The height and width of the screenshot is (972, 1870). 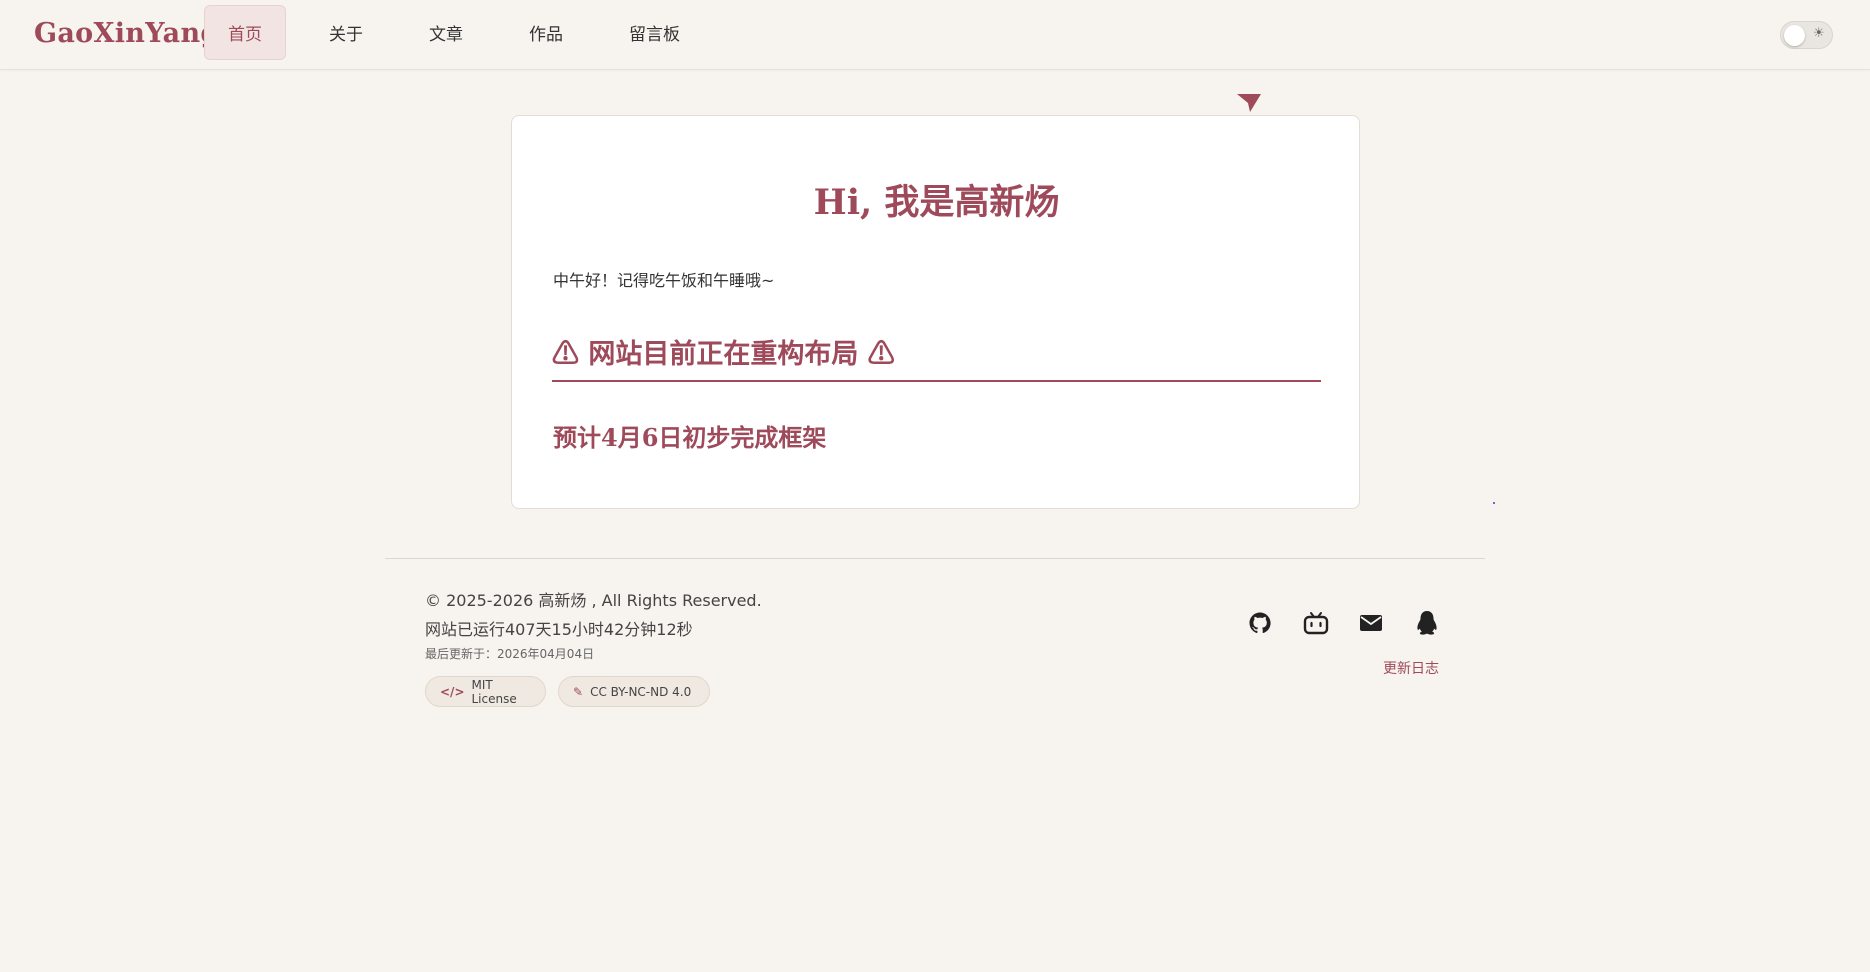 I want to click on cc-license-badge: ✎ CC BY-NC-ND 4.0, so click(x=634, y=691).